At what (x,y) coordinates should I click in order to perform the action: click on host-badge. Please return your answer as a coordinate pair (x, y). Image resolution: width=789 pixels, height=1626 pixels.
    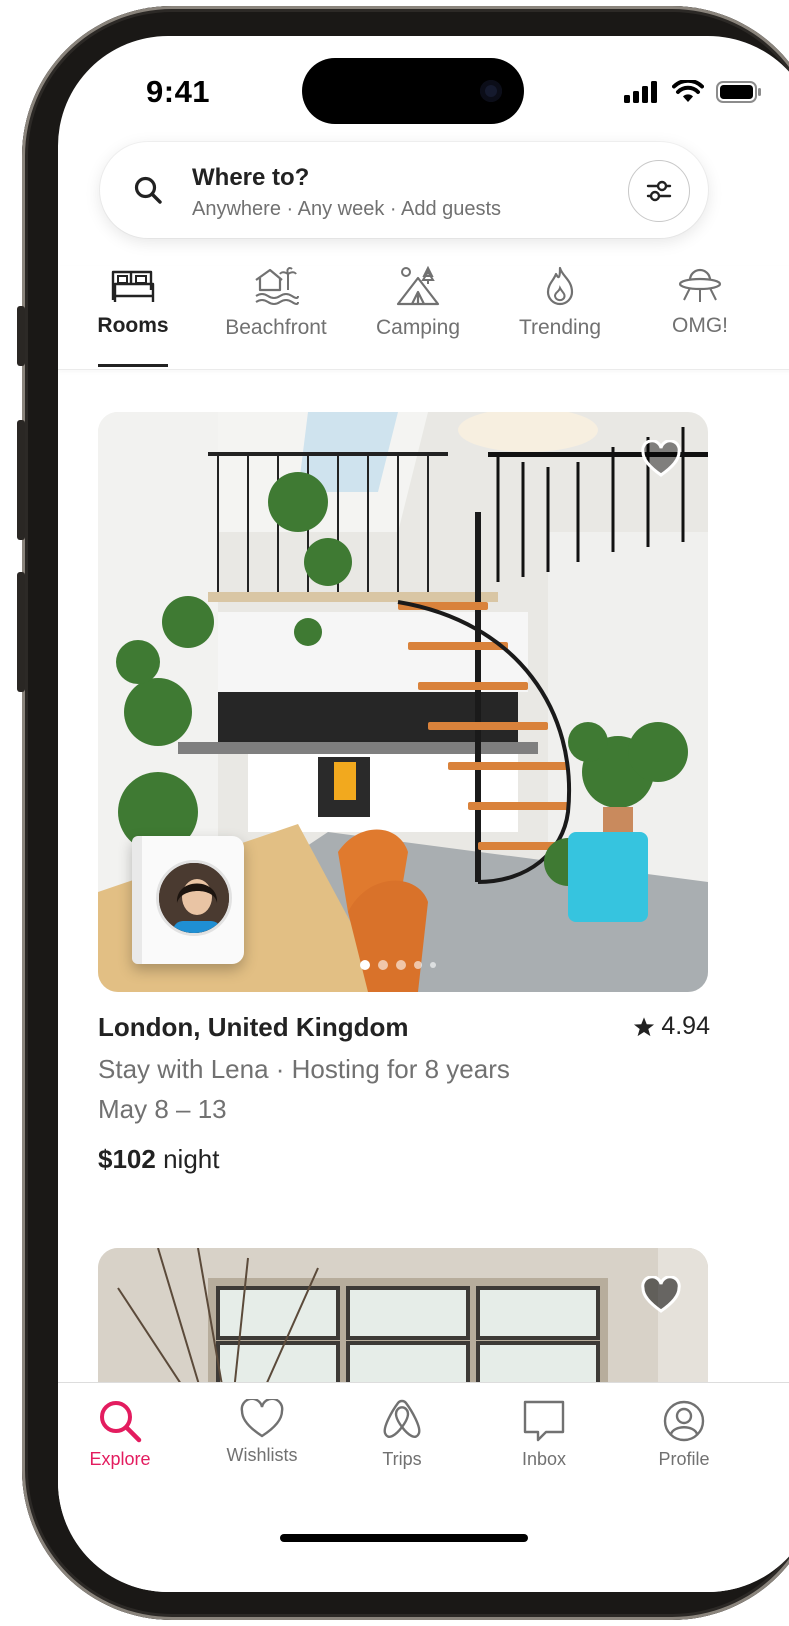
    Looking at the image, I should click on (188, 900).